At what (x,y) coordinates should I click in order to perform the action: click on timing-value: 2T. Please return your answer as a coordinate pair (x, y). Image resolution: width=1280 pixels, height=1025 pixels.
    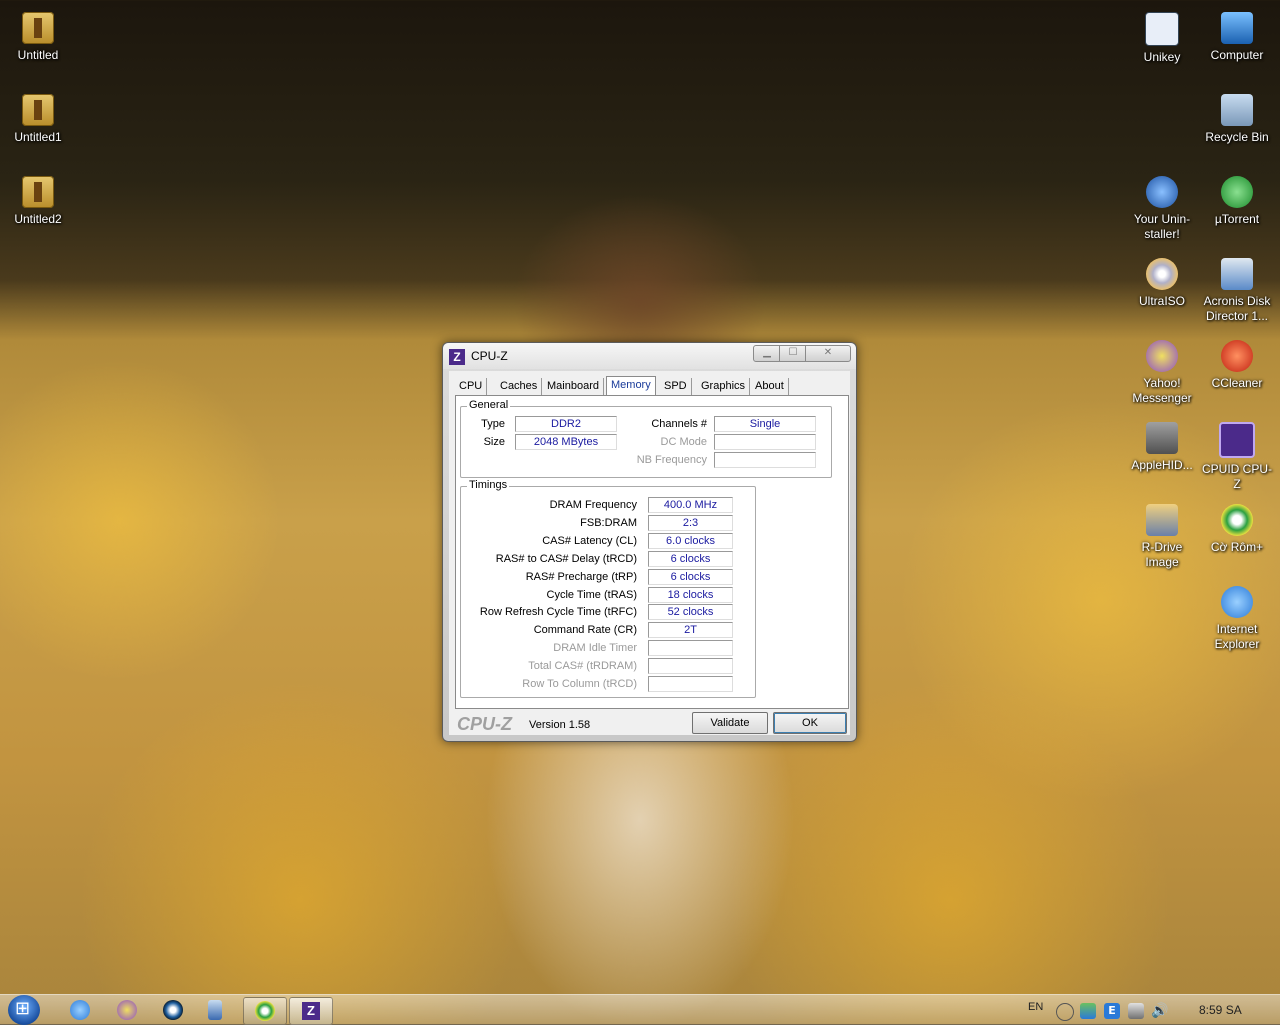
    Looking at the image, I should click on (690, 630).